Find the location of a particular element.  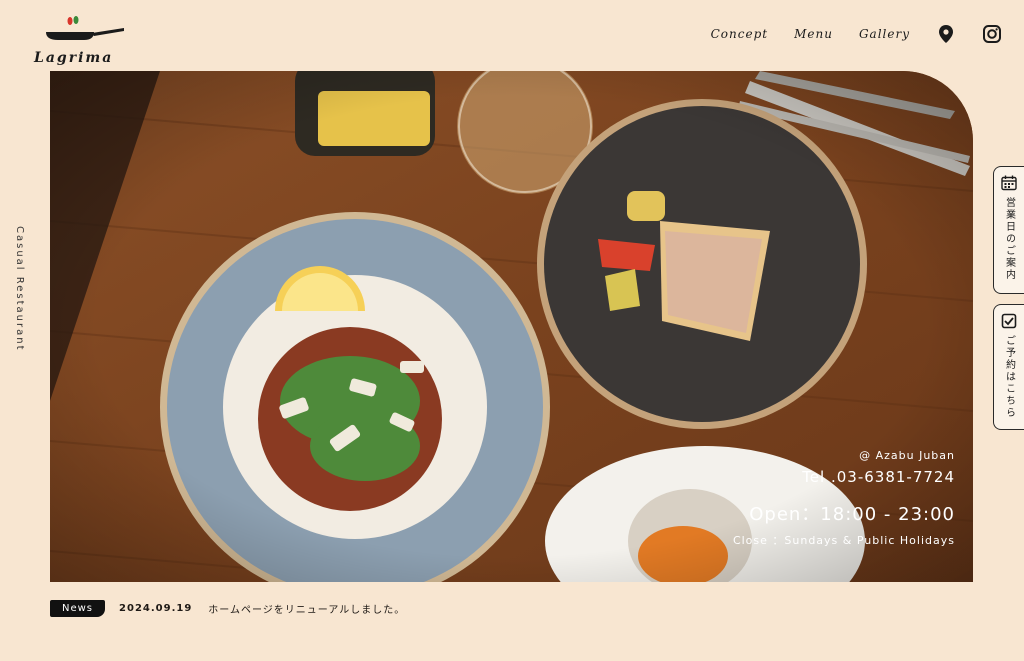

frying-pan-icon is located at coordinates (85, 34).